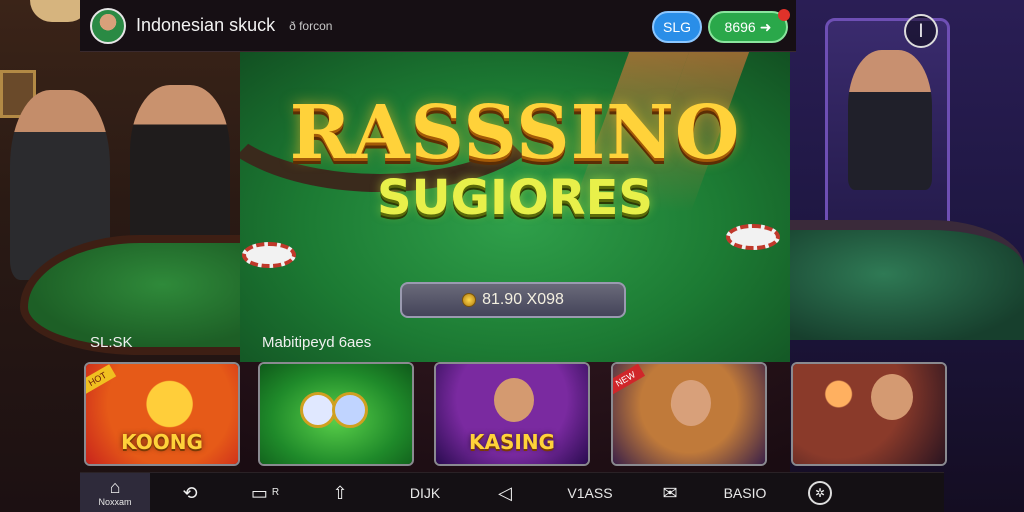 Image resolution: width=1024 pixels, height=512 pixels. What do you see at coordinates (469, 300) in the screenshot?
I see `coin-icon` at bounding box center [469, 300].